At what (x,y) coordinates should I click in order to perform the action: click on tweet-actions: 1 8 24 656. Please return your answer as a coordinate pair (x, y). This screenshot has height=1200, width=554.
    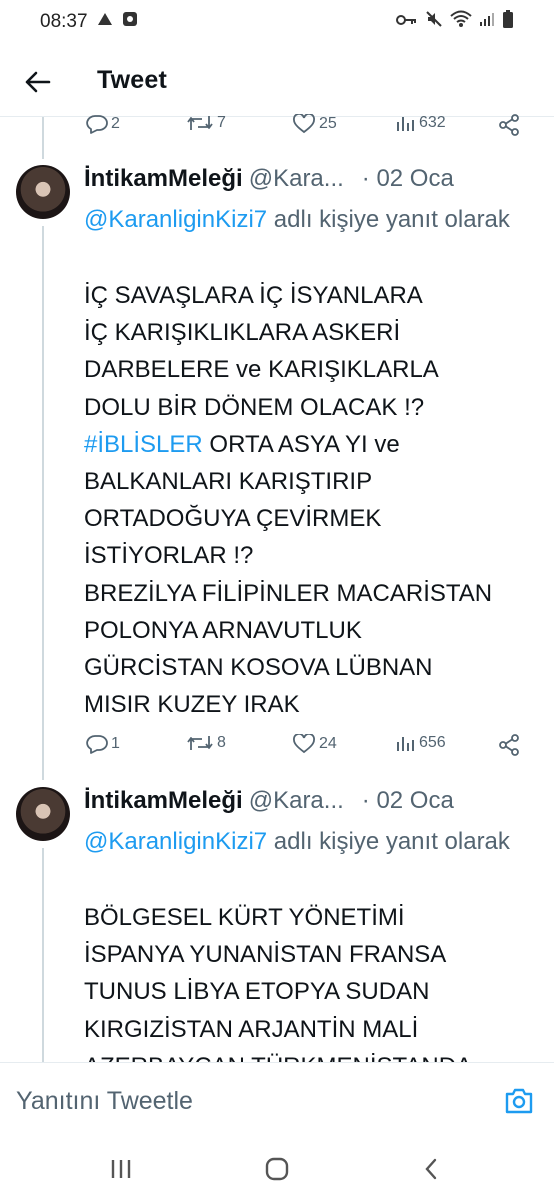
    Looking at the image, I should click on (306, 745).